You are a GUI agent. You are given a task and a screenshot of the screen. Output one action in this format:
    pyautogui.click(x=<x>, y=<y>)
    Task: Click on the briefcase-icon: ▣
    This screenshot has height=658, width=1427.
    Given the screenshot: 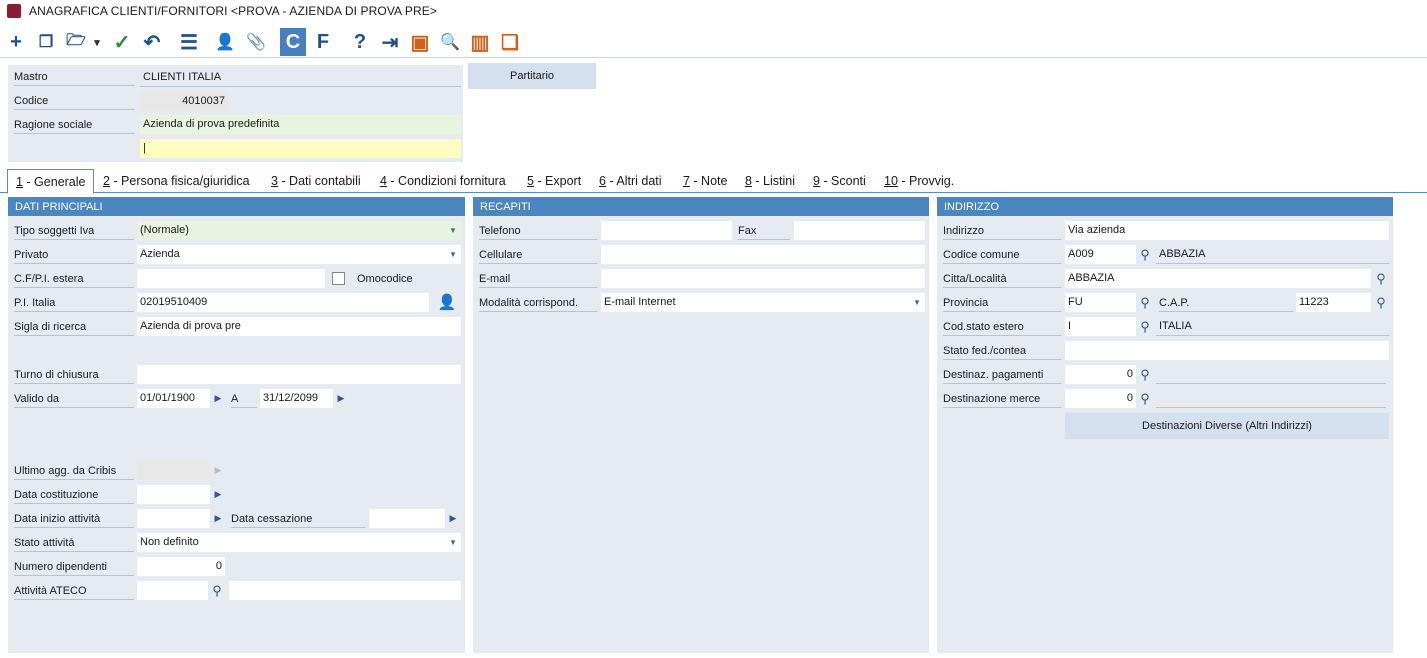 What is the action you would take?
    pyautogui.click(x=420, y=42)
    